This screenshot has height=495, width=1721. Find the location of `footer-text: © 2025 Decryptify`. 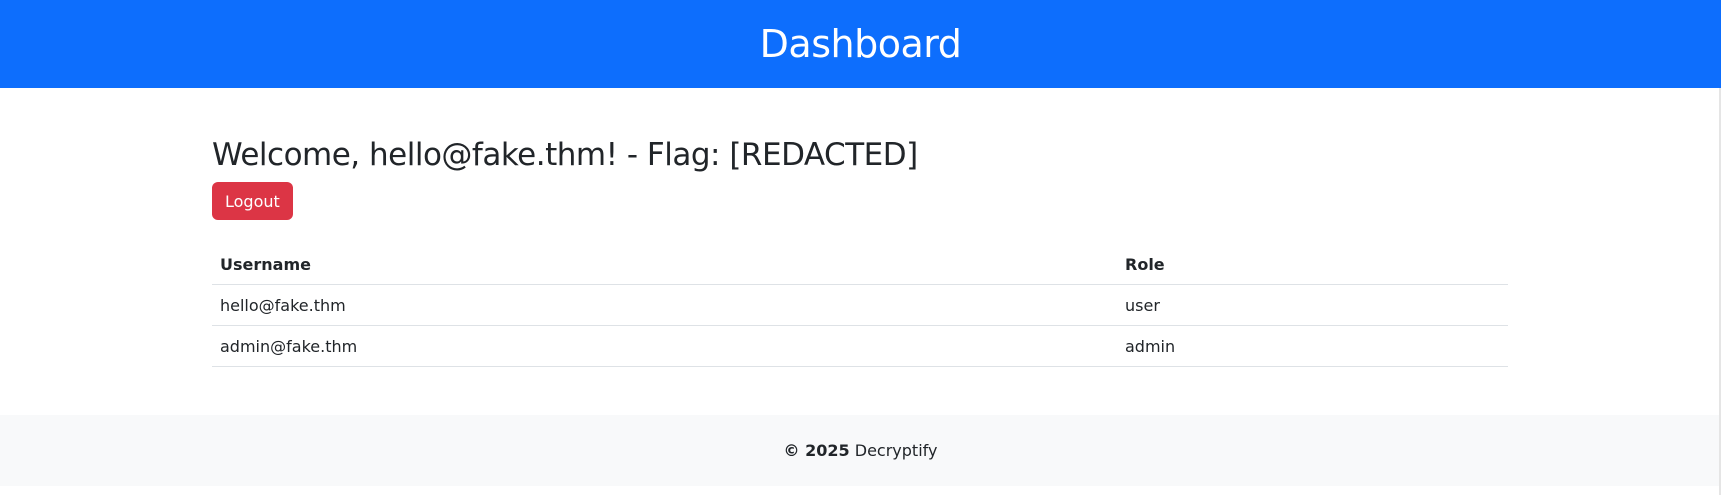

footer-text: © 2025 Decryptify is located at coordinates (861, 450).